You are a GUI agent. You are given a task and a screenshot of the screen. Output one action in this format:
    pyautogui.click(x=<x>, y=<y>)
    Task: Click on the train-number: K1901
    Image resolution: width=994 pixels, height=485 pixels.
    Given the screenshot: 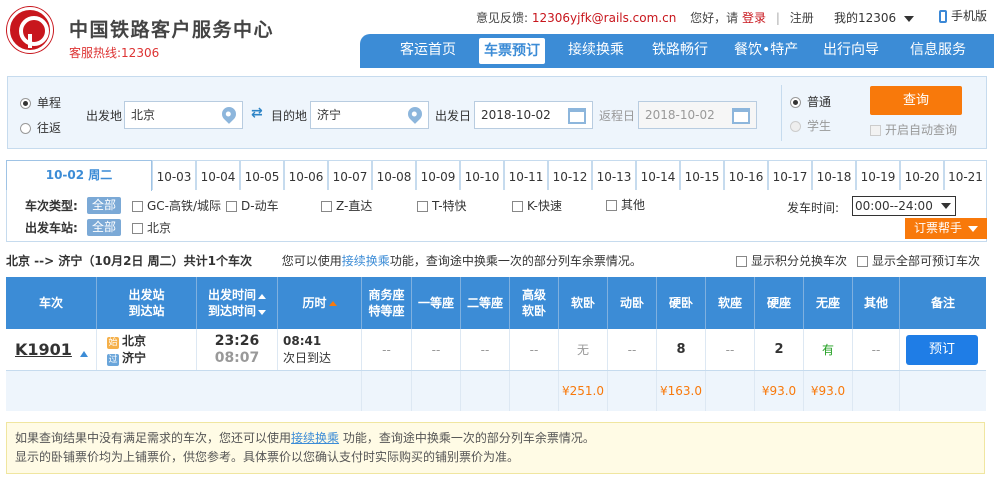 What is the action you would take?
    pyautogui.click(x=43, y=349)
    